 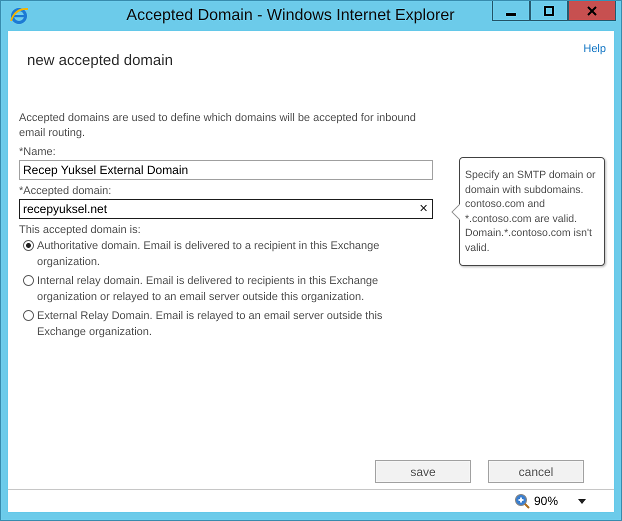 I want to click on minimize-icon, so click(x=511, y=14).